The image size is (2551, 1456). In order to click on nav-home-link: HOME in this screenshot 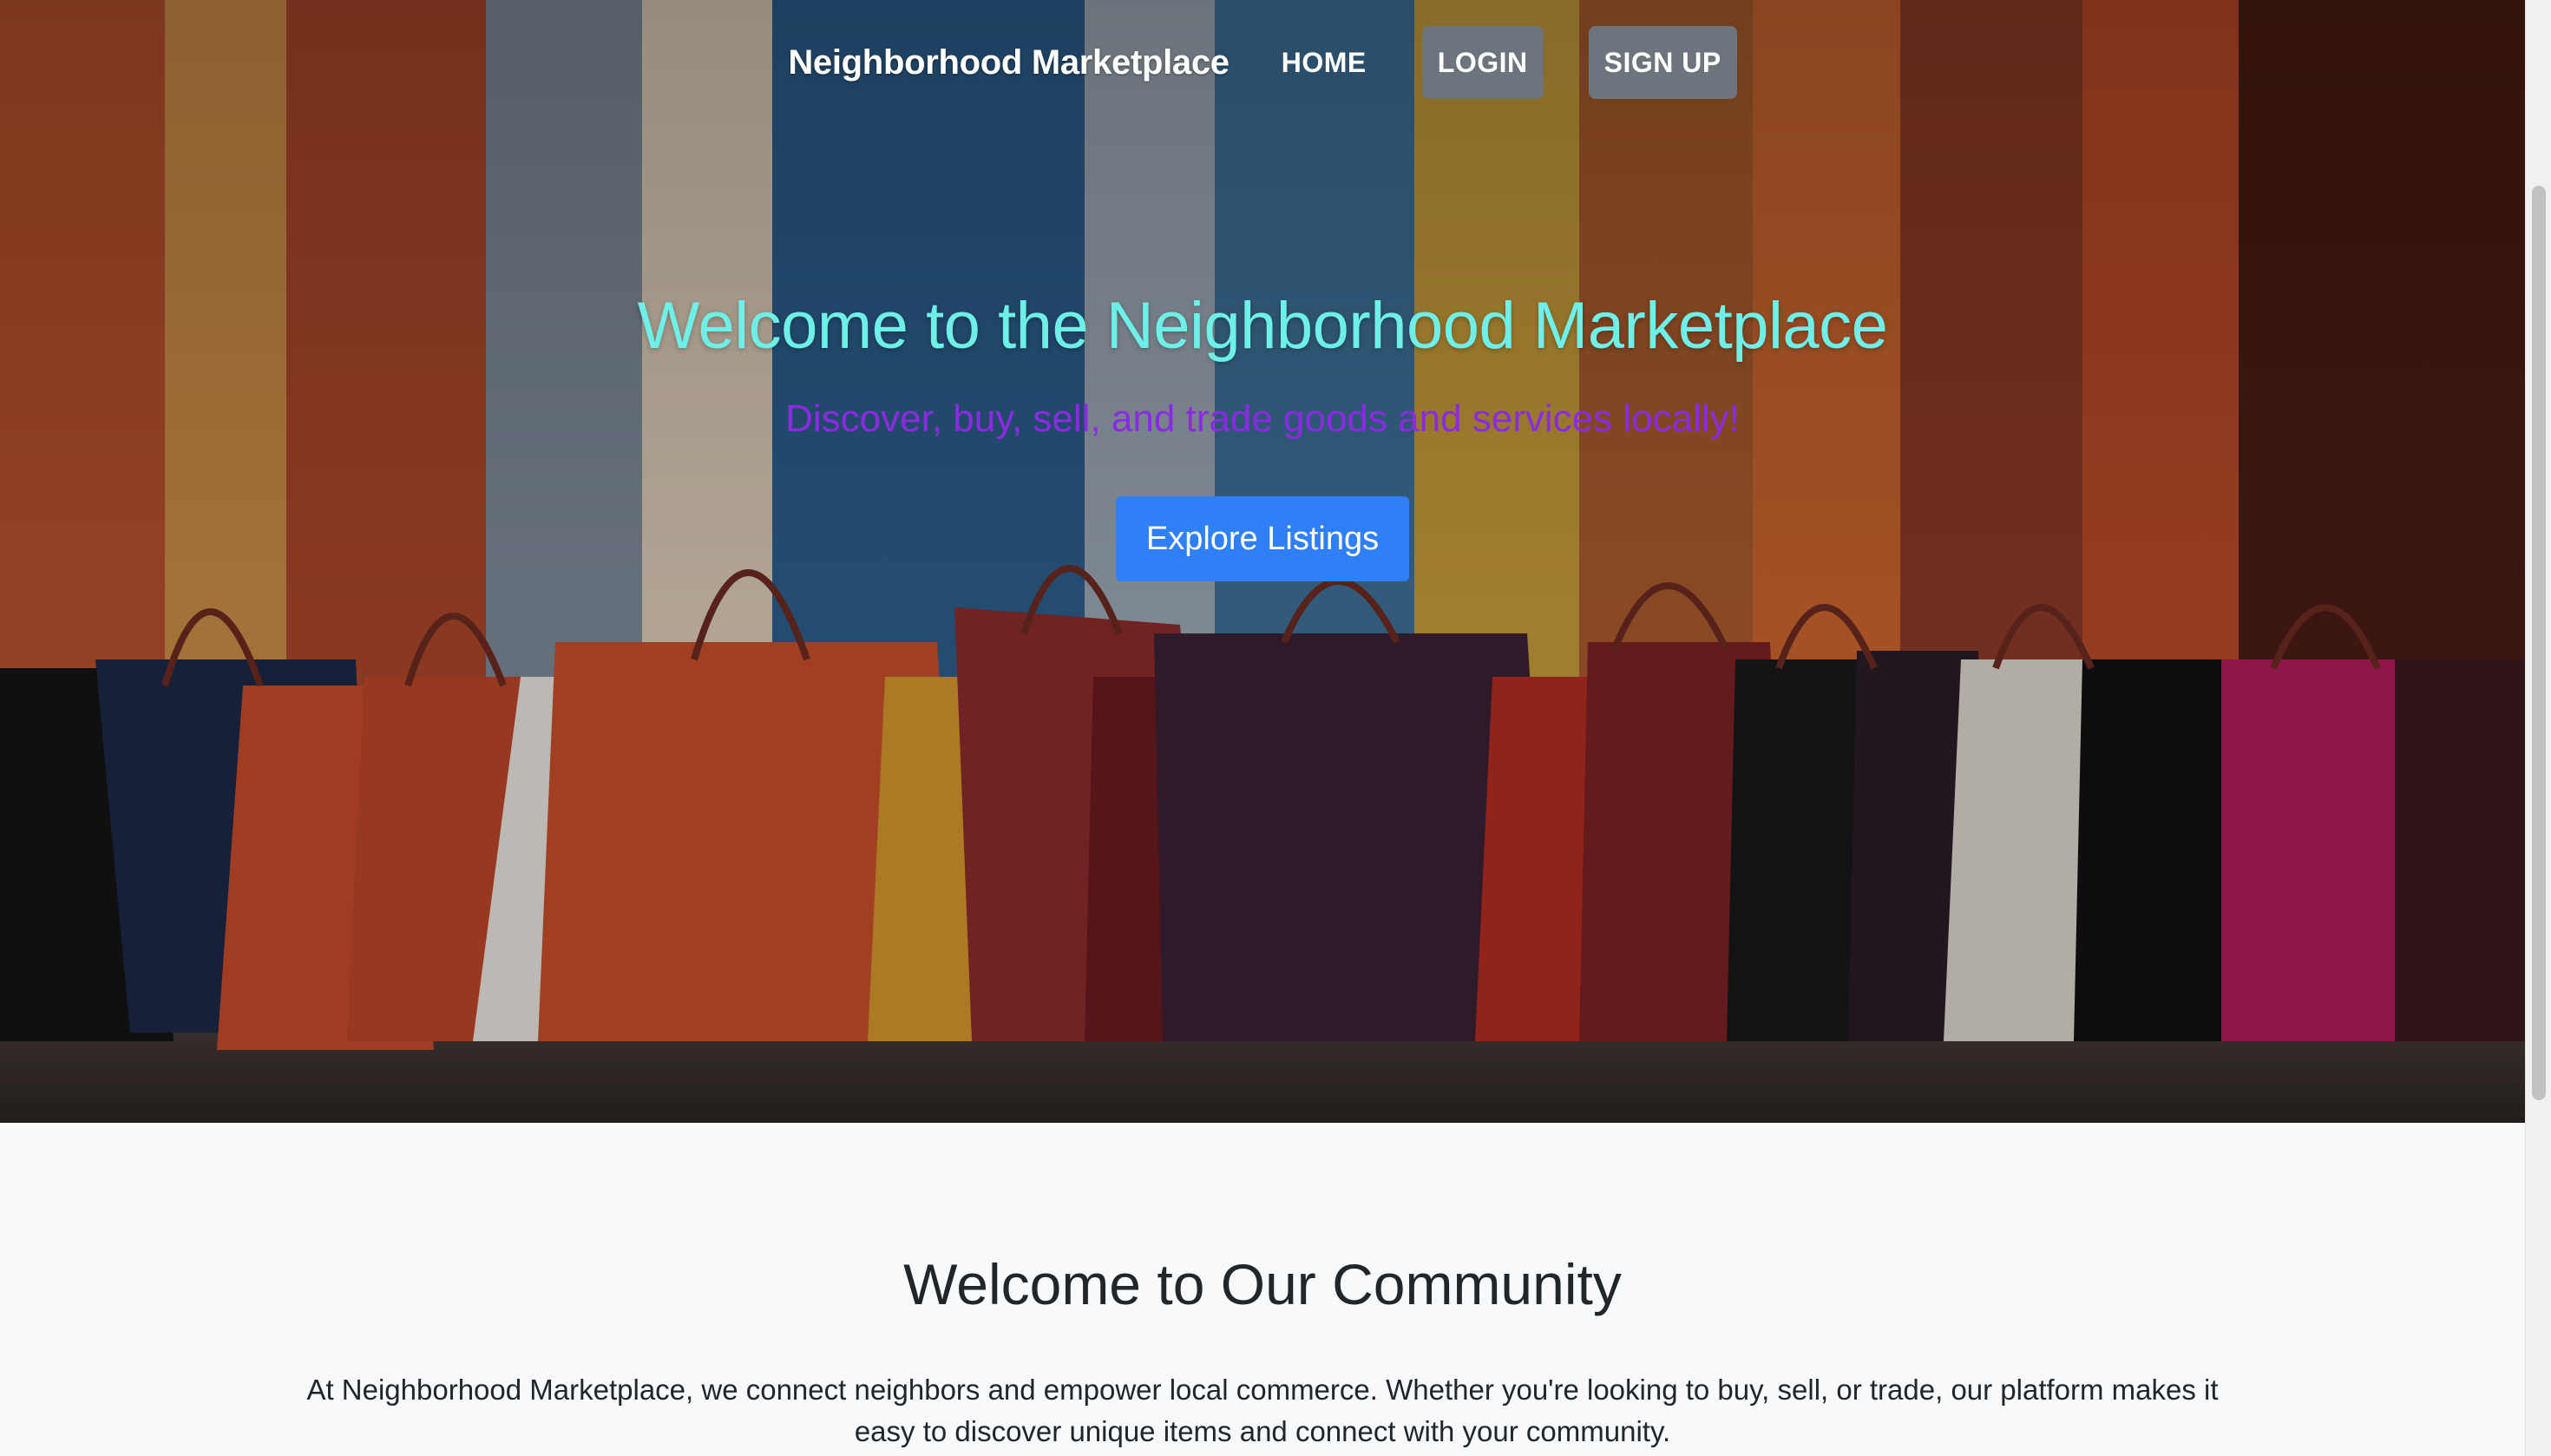, I will do `click(1324, 62)`.